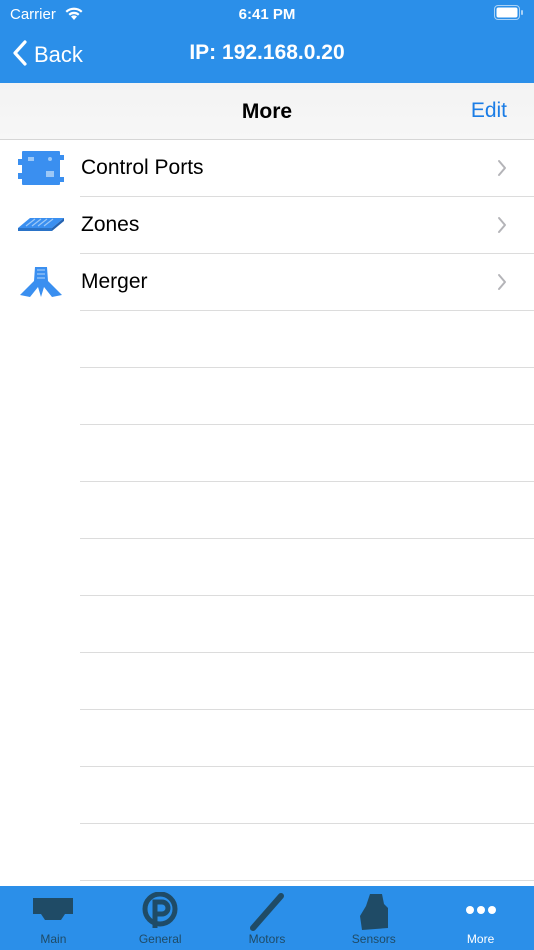  What do you see at coordinates (53, 909) in the screenshot?
I see `main-icon` at bounding box center [53, 909].